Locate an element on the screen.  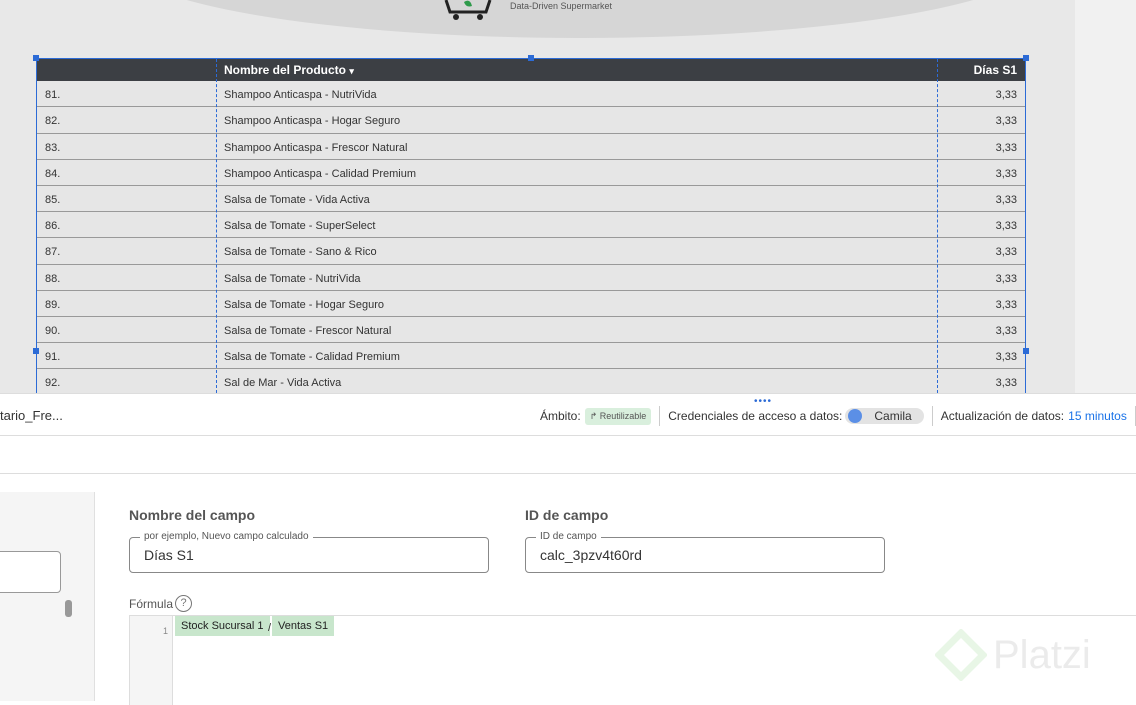
table-row: 82. Shampoo Anticaspa - Hogar Seguro 3,33 is located at coordinates (531, 120).